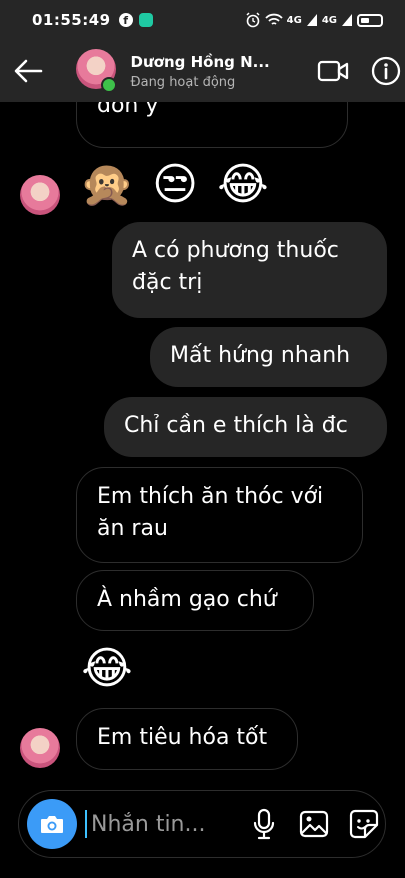 The width and height of the screenshot is (405, 878). Describe the element at coordinates (108, 85) in the screenshot. I see `online-indicator` at that location.